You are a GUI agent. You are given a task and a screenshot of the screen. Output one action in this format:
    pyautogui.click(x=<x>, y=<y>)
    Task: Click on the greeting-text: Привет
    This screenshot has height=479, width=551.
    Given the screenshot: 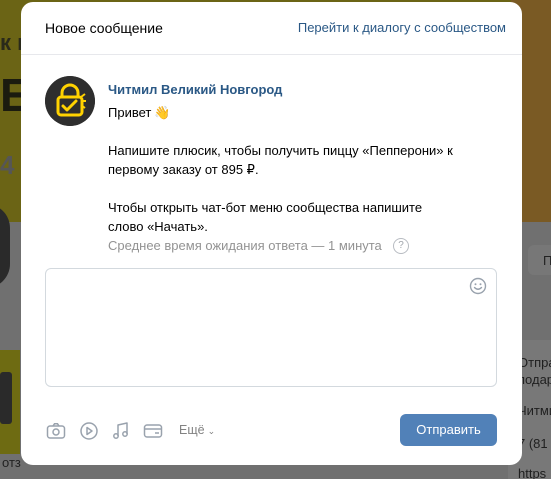 What is the action you would take?
    pyautogui.click(x=130, y=112)
    